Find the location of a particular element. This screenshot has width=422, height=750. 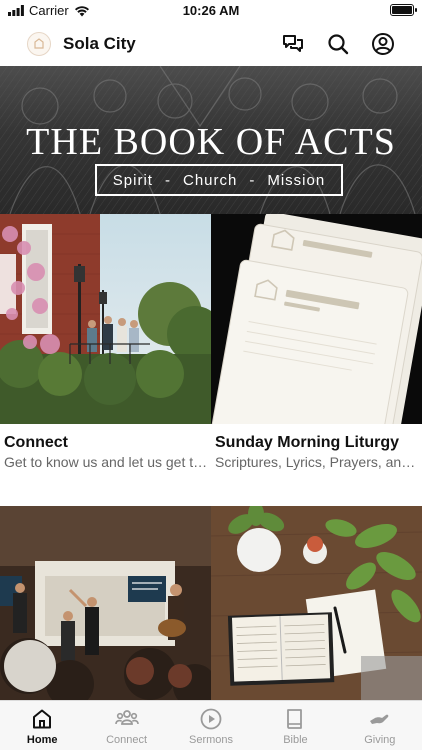

bible-card is located at coordinates (316, 603).